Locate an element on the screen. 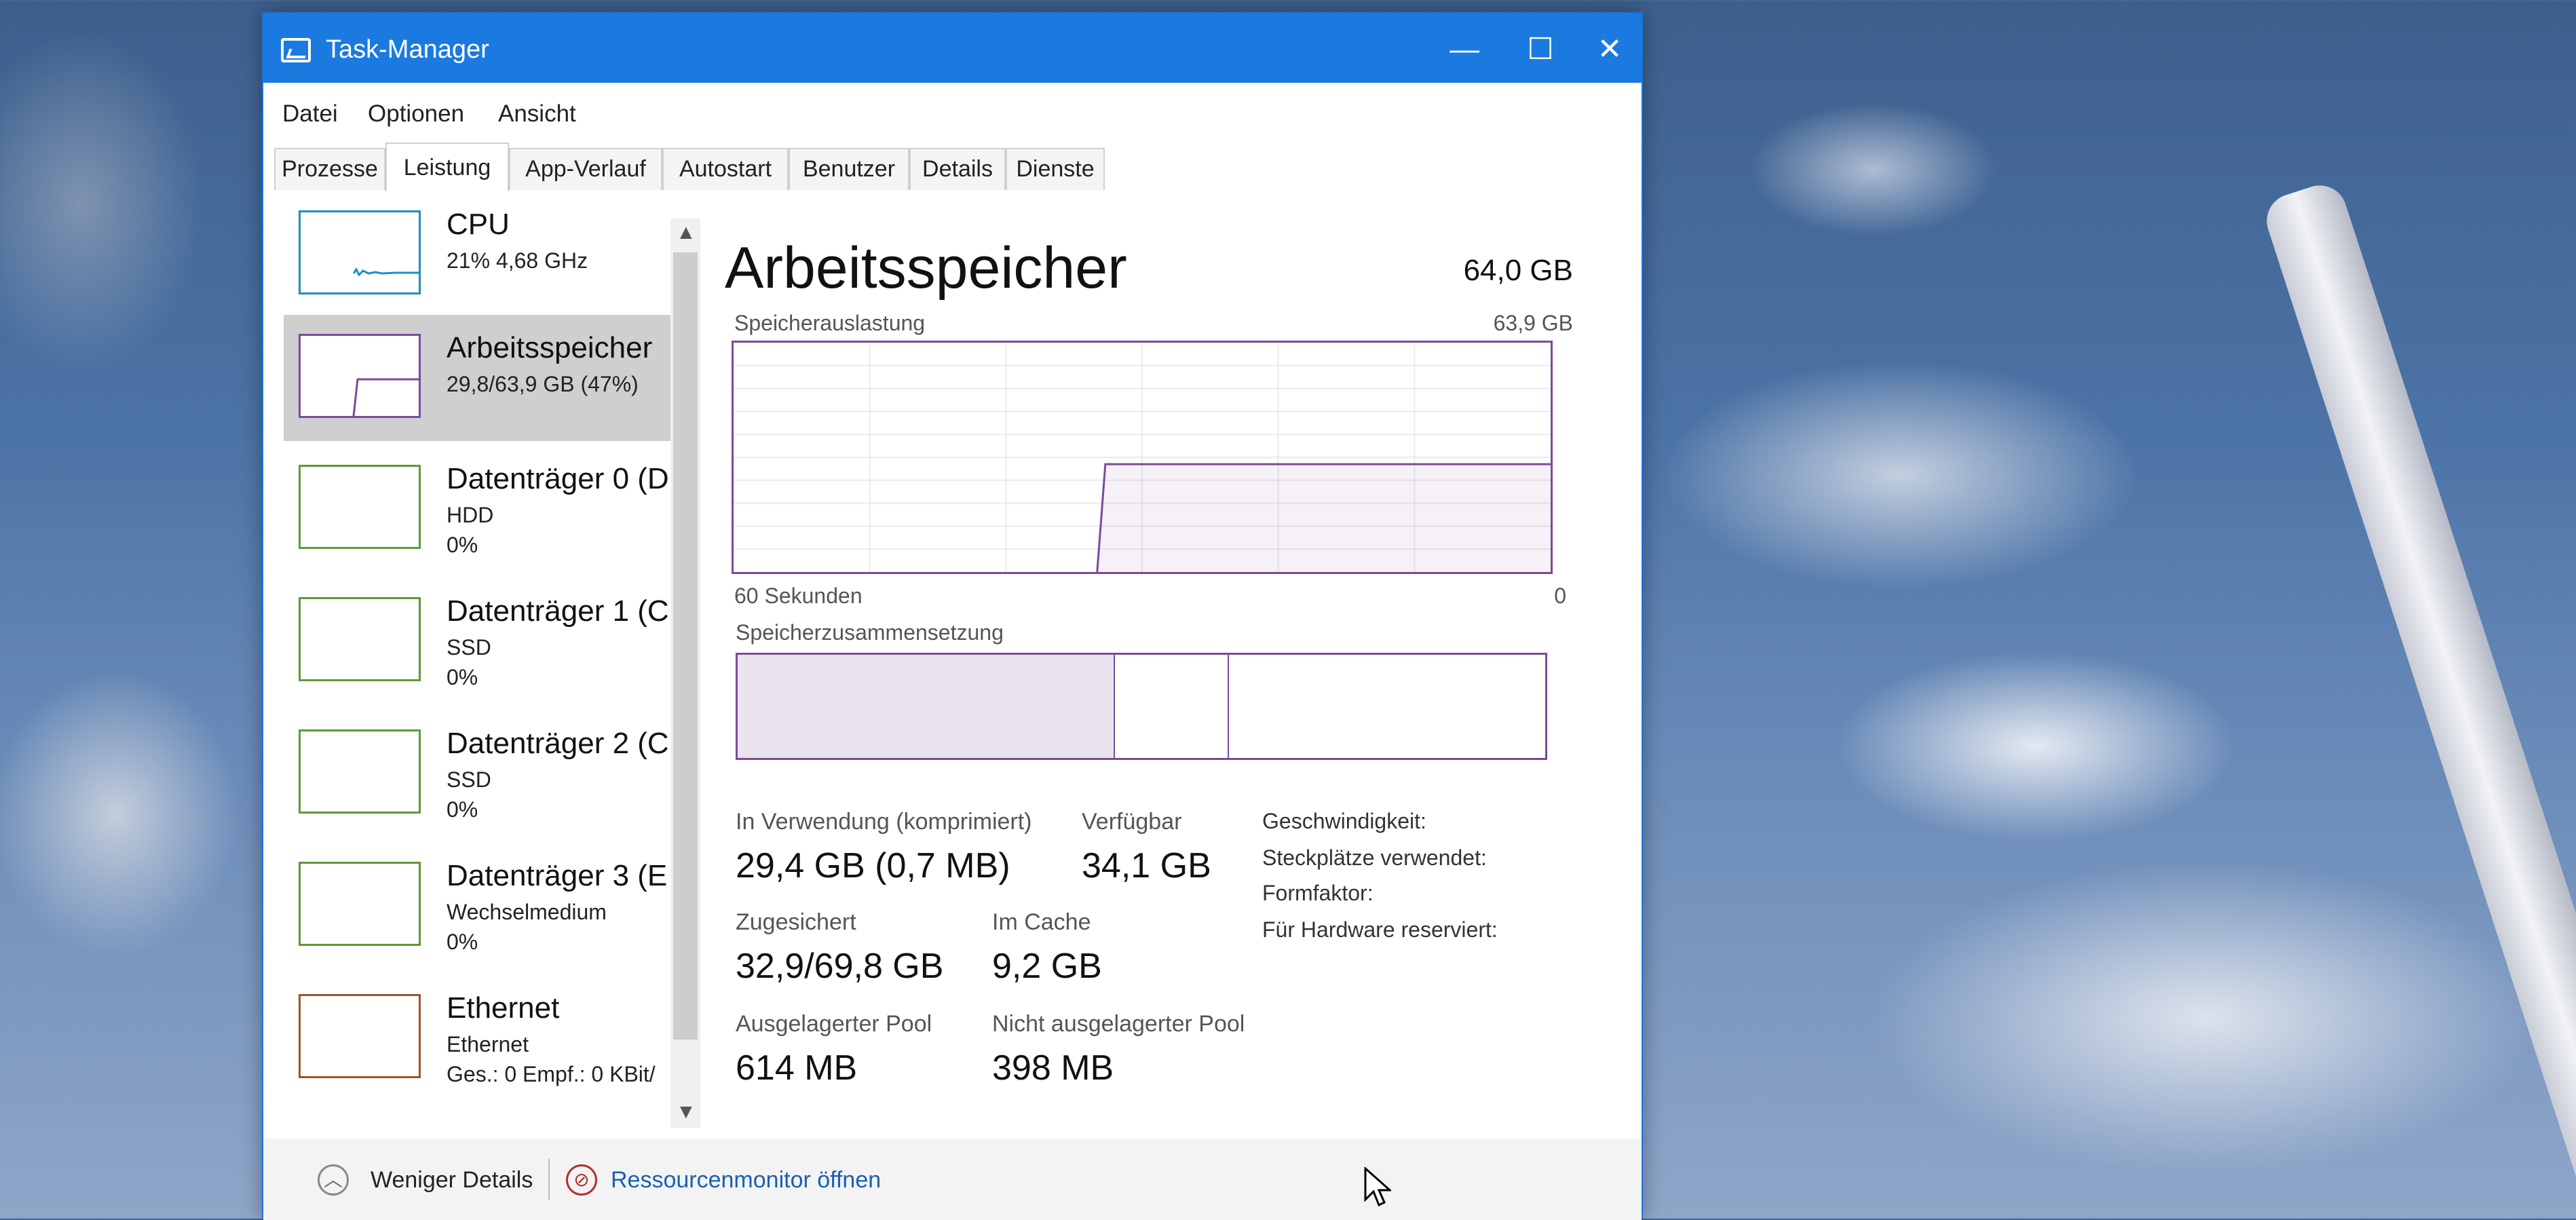 The image size is (2576, 1220). sidebar-item-detail: 29,8/63,9 GB (47%) is located at coordinates (543, 384).